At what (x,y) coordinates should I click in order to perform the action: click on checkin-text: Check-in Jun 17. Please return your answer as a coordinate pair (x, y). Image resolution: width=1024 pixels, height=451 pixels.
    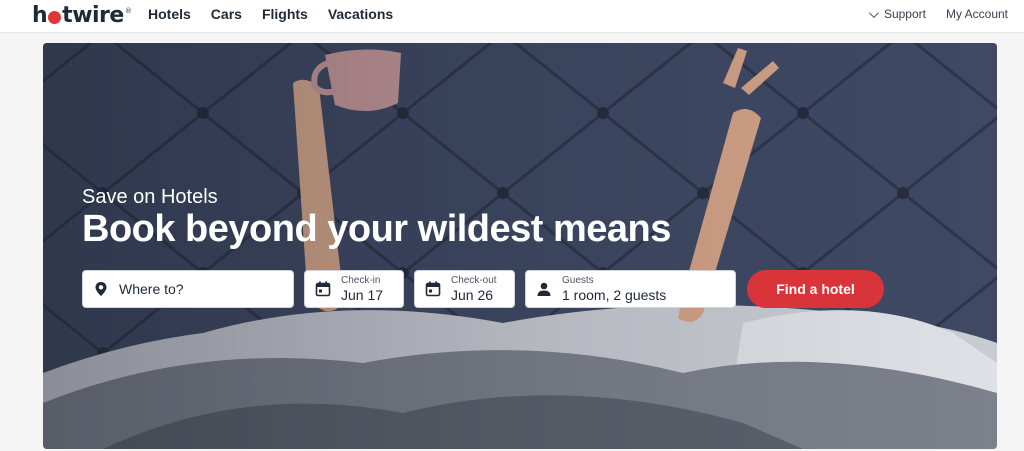
    Looking at the image, I should click on (362, 289).